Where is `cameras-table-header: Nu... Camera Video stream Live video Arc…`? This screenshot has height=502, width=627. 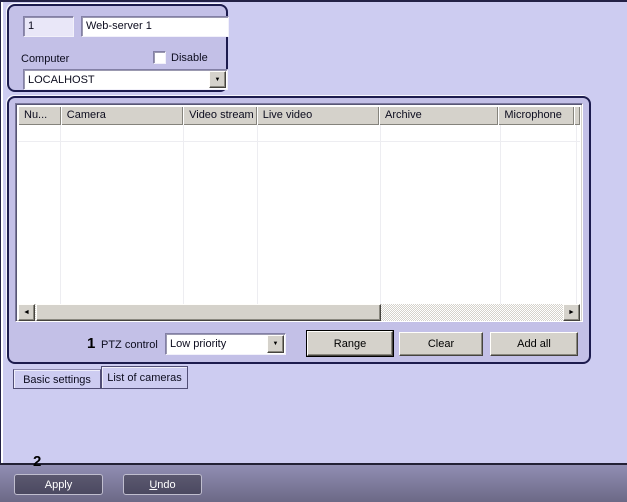 cameras-table-header: Nu... Camera Video stream Live video Arc… is located at coordinates (299, 115).